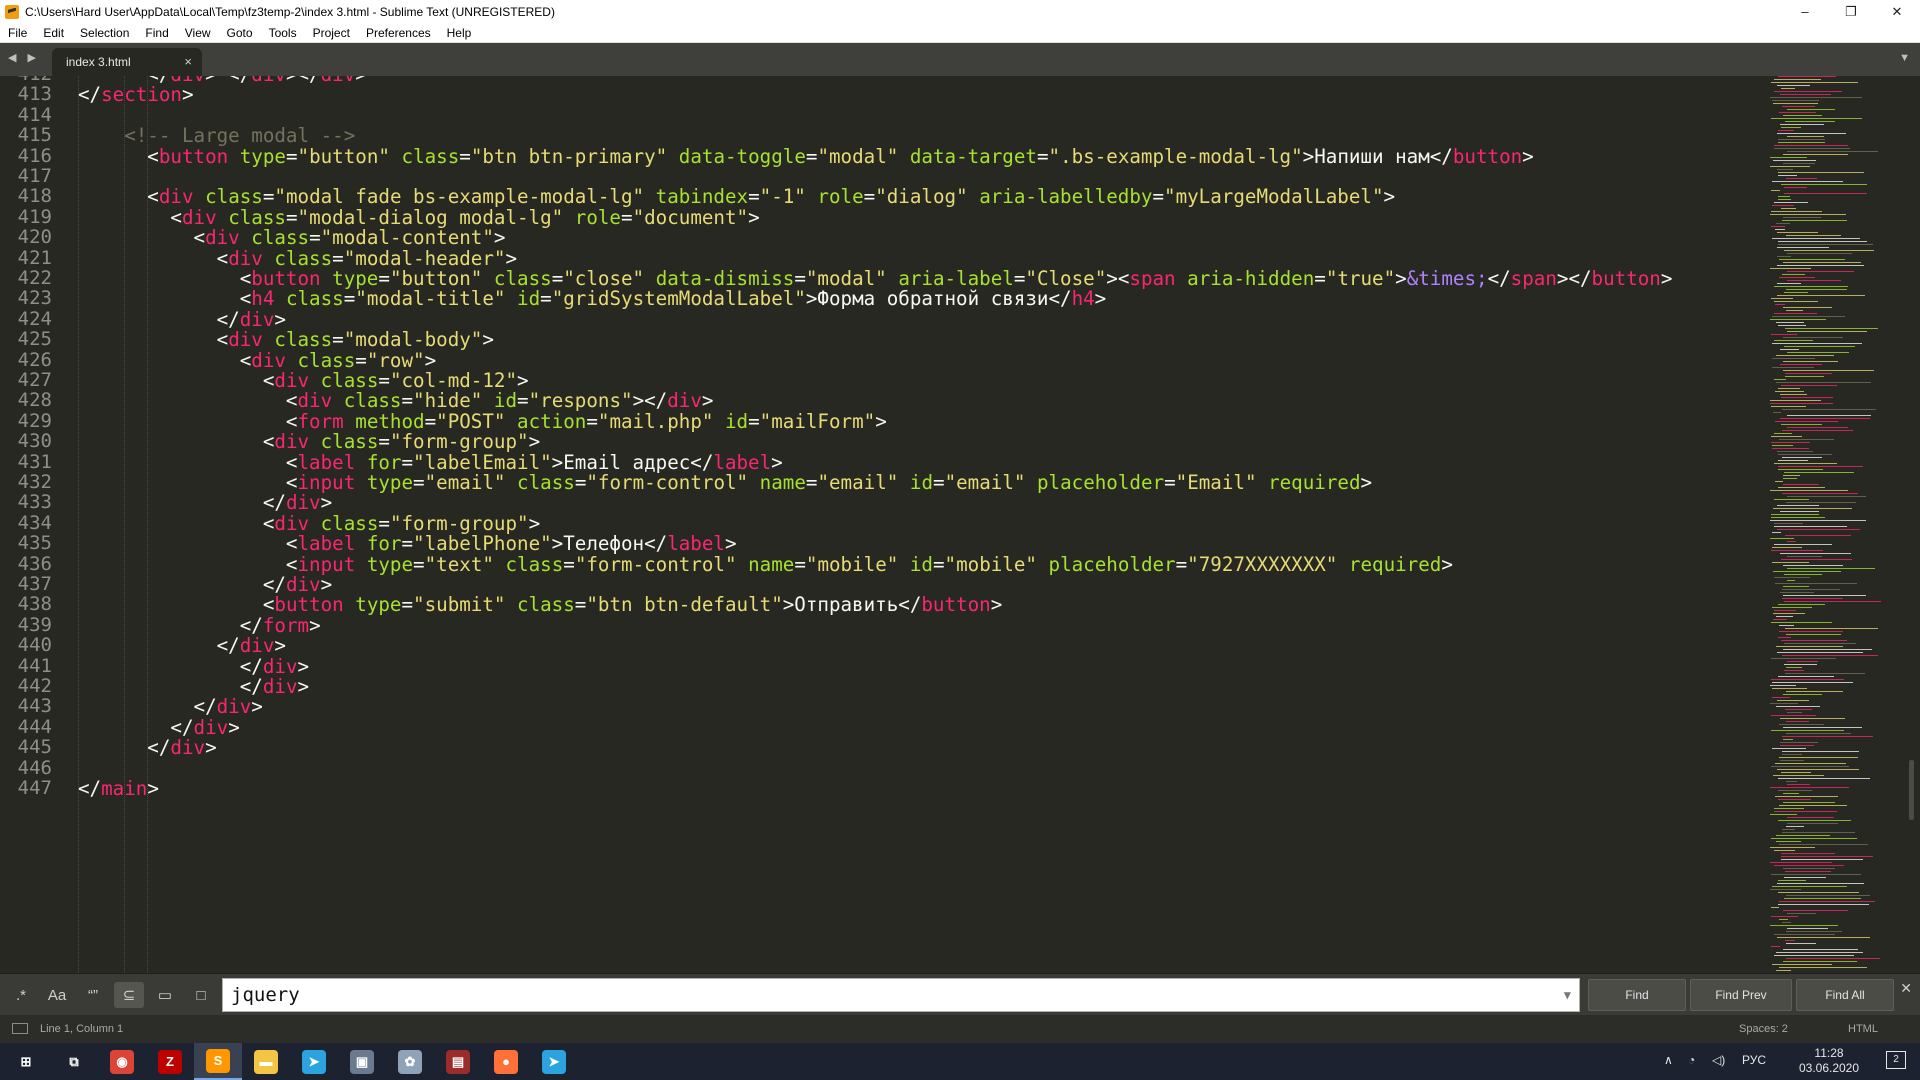 This screenshot has height=1080, width=1920. Describe the element at coordinates (165, 995) in the screenshot. I see `in-selection-toggle: ▭` at that location.